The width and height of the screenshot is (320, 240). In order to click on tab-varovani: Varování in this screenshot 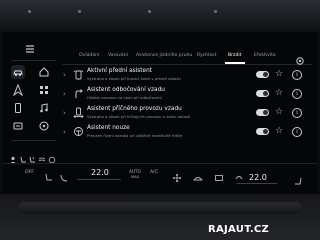, I will do `click(118, 55)`.